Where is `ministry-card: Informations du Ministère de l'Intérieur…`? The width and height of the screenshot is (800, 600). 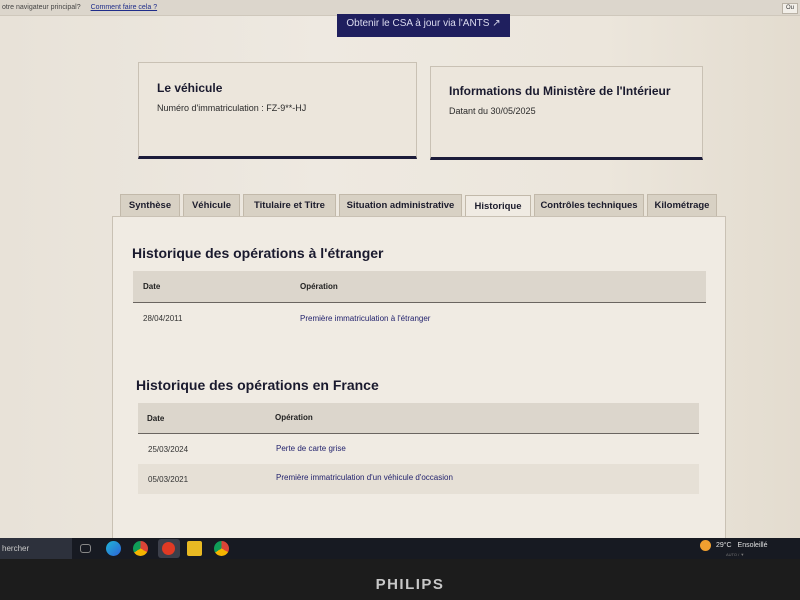
ministry-card: Informations du Ministère de l'Intérieur… is located at coordinates (566, 113).